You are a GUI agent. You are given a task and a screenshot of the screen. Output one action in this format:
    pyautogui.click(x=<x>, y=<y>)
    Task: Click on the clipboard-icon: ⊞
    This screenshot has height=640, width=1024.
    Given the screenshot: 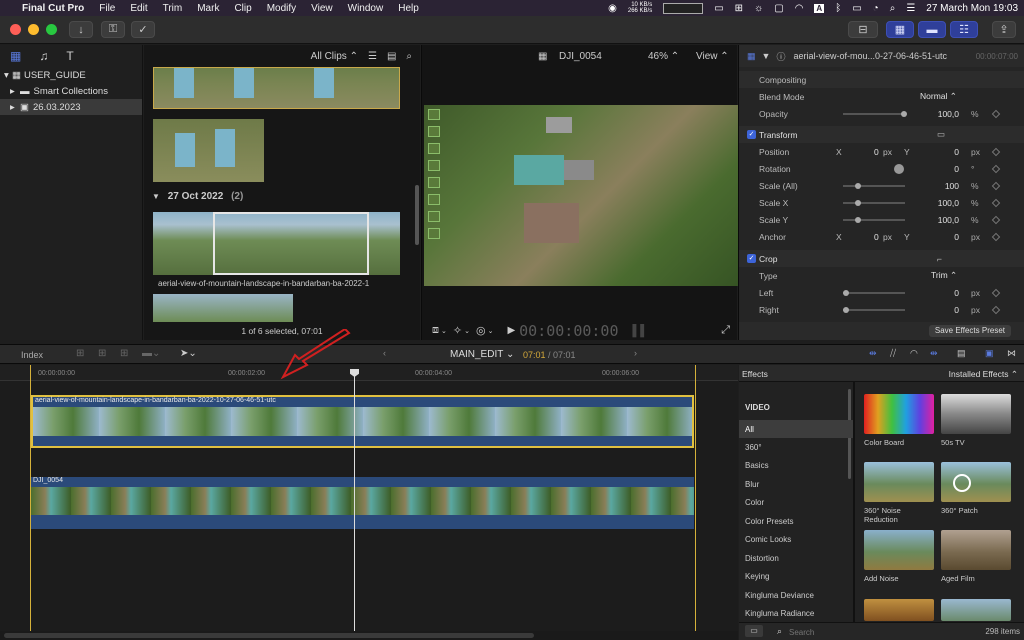 What is the action you would take?
    pyautogui.click(x=739, y=8)
    